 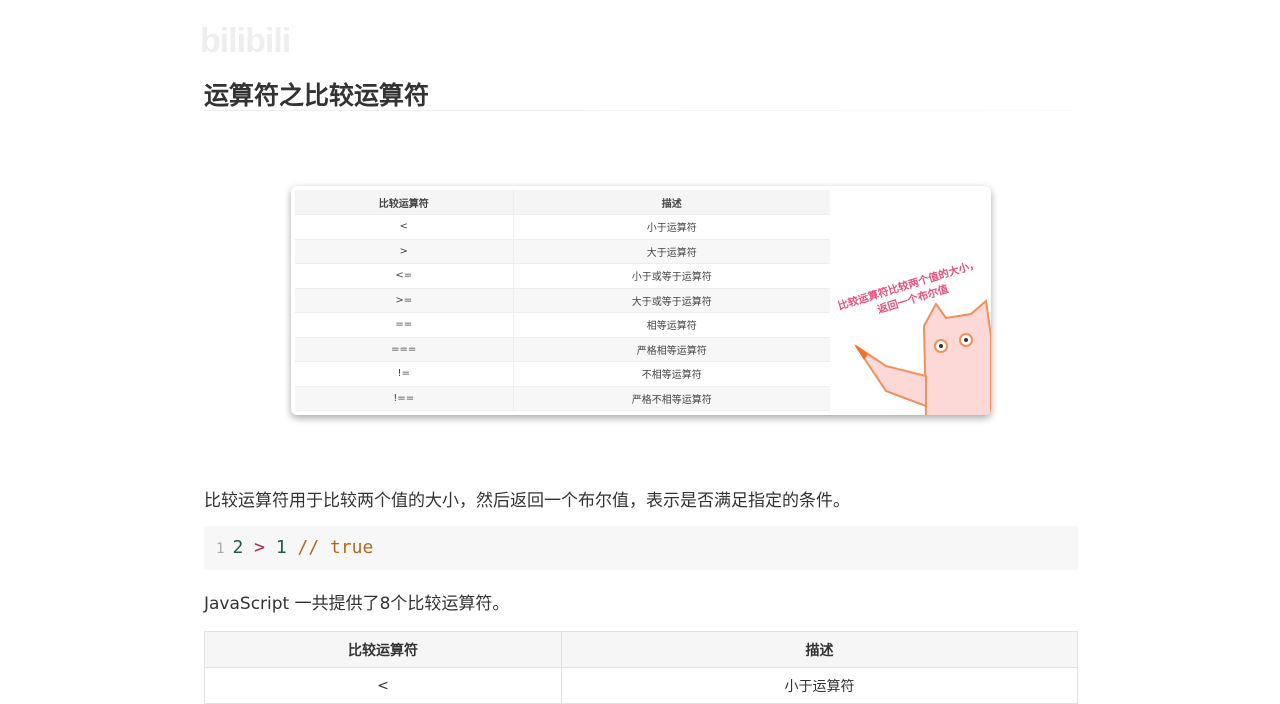 What do you see at coordinates (404, 300) in the screenshot?
I see `cell: >=` at bounding box center [404, 300].